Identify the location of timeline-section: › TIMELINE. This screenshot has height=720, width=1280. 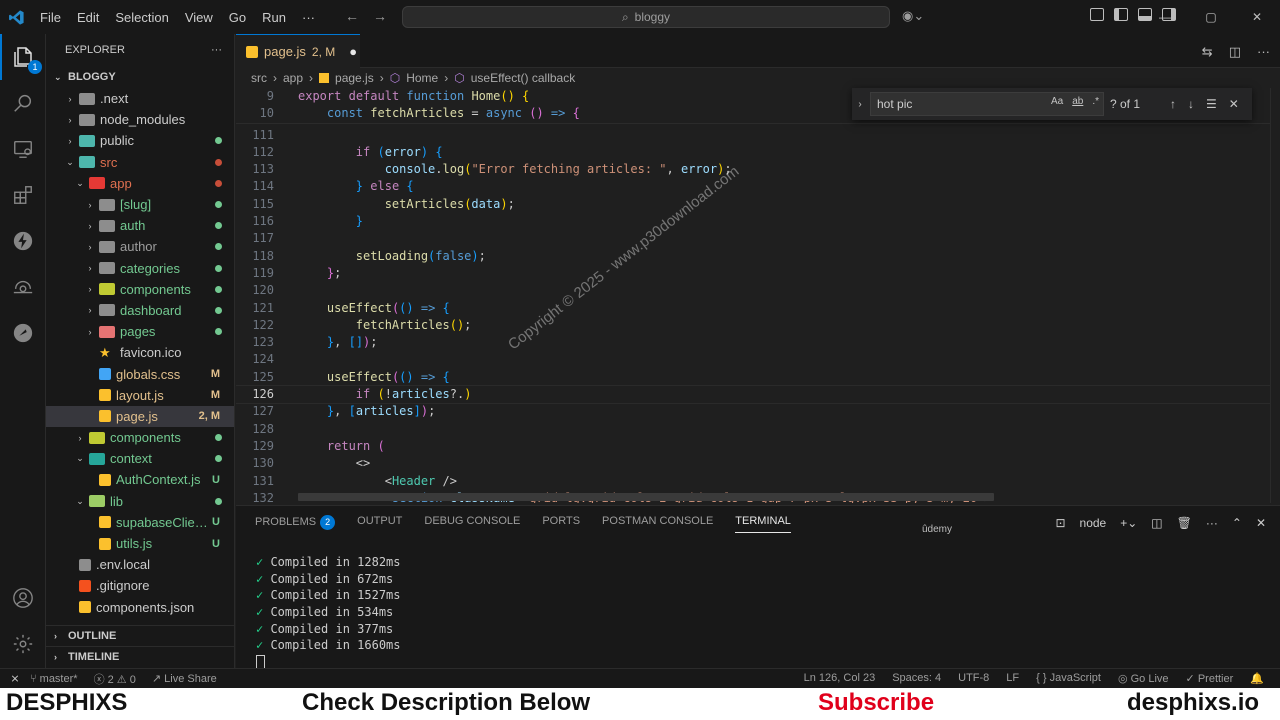
(140, 656).